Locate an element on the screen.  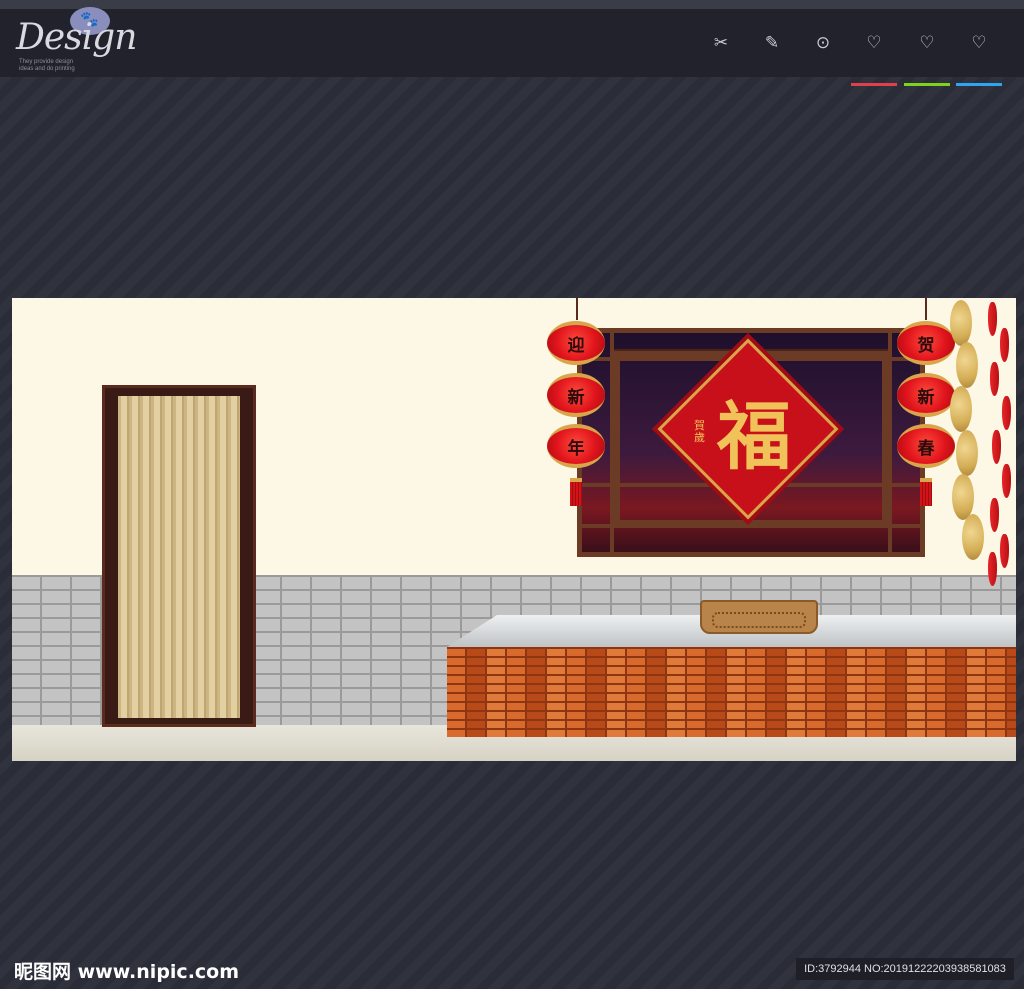
lantern-right-2: 新 is located at coordinates (926, 395).